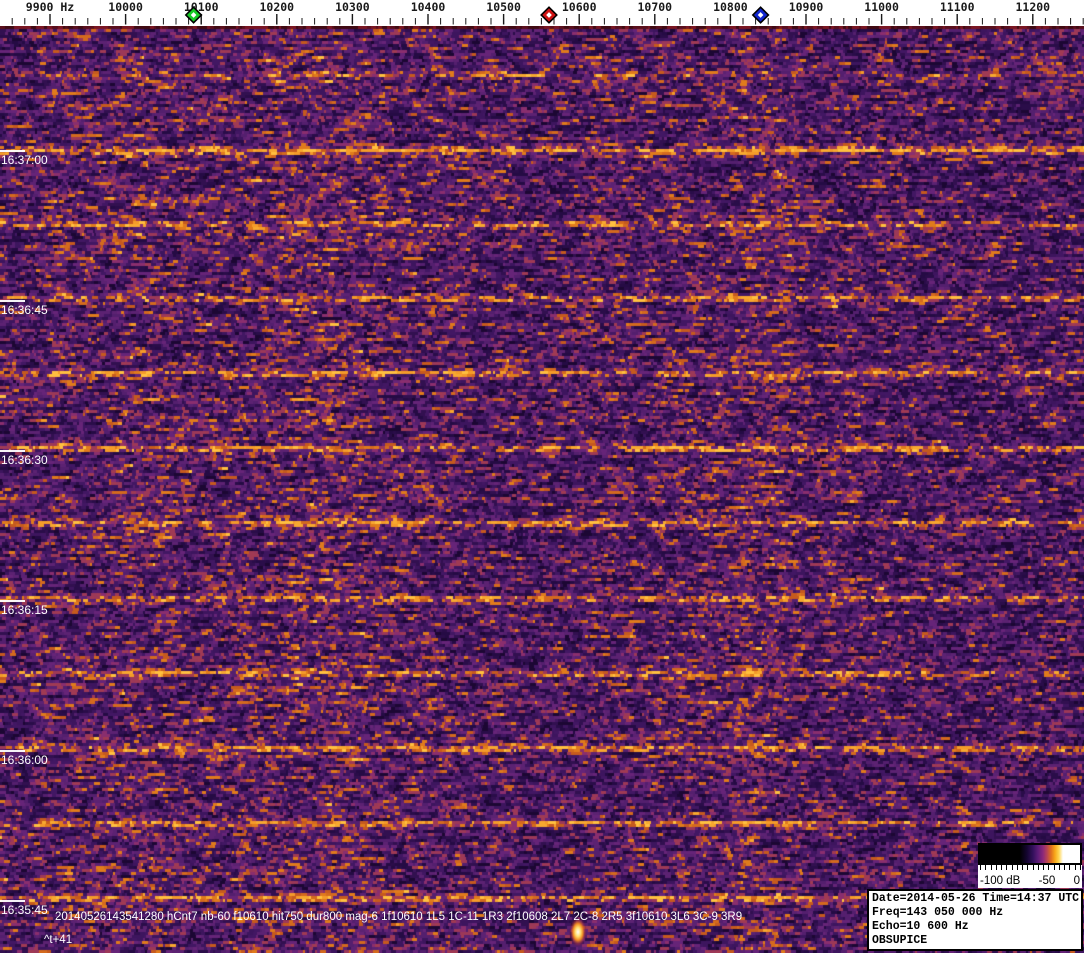 This screenshot has height=953, width=1084. What do you see at coordinates (24, 610) in the screenshot?
I see `time-label: 16:36:15` at bounding box center [24, 610].